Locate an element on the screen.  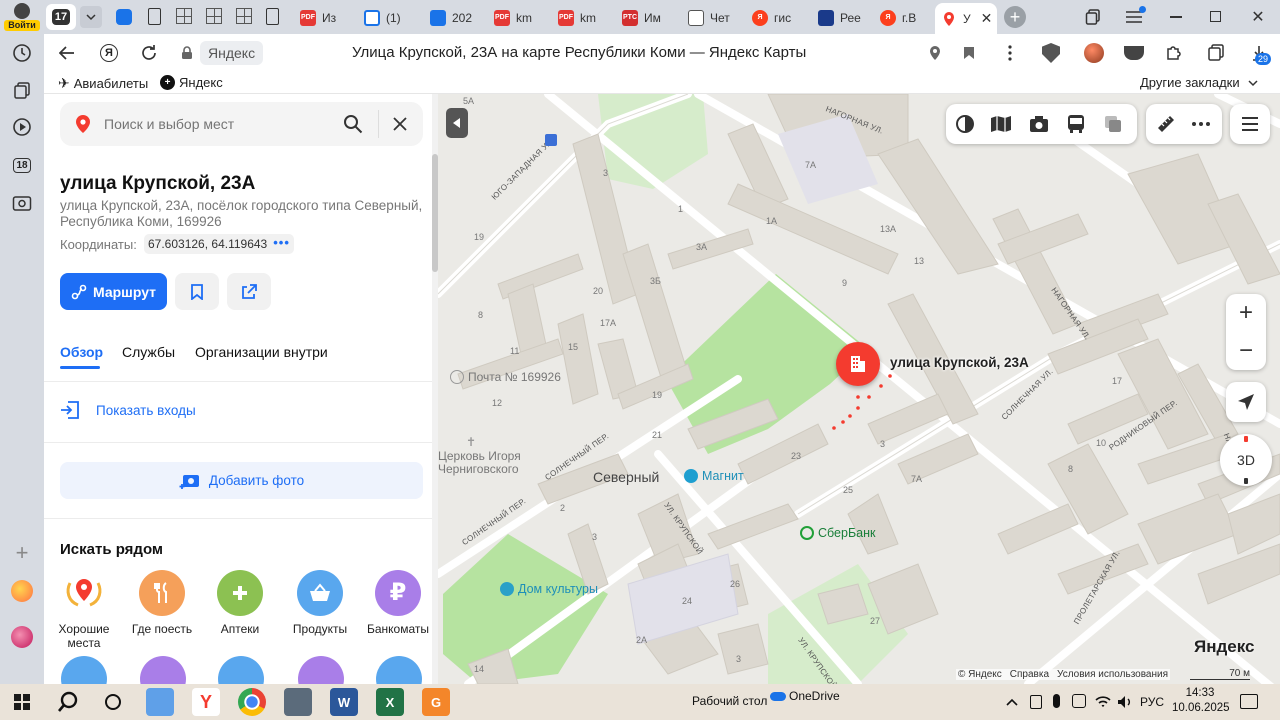
add-panel-icon: + is located at coordinates (22, 552).